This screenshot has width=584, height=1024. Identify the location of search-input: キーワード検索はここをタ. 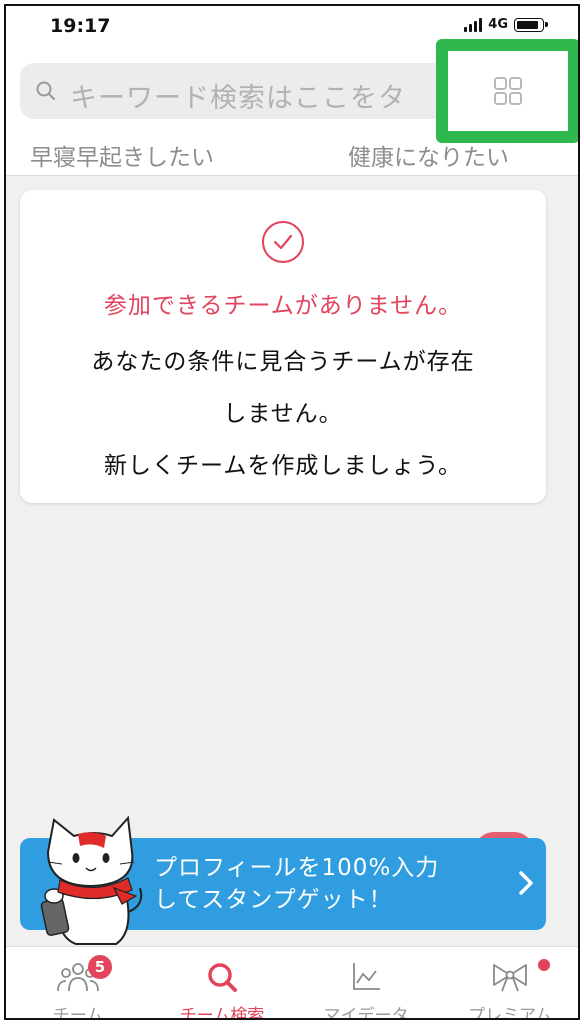
(244, 91).